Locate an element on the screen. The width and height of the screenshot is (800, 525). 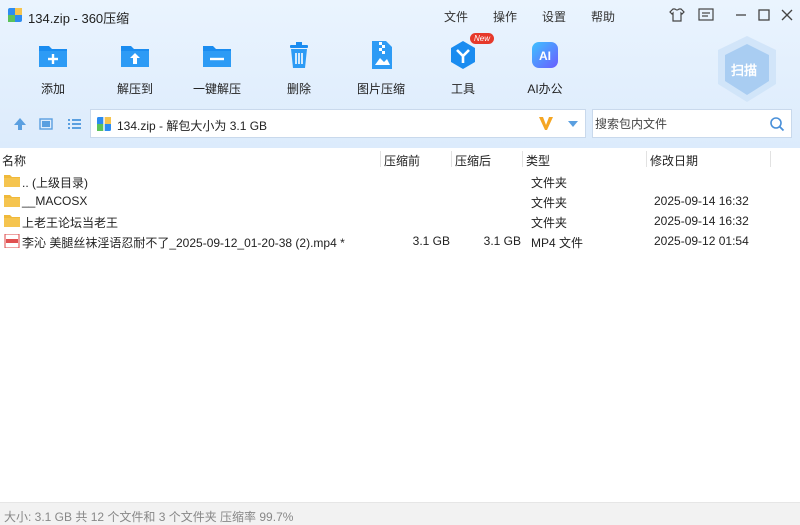
status-text: 大小: 3.1 GB 共 12 个文件和 3 个文件夹 压缩率 99.7% is located at coordinates (149, 517).